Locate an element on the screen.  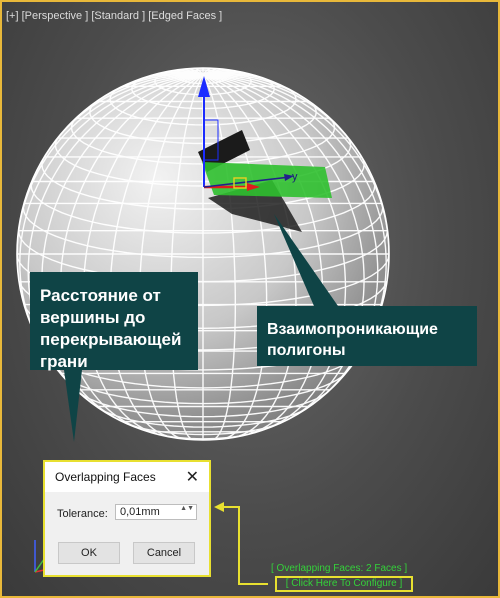
callout-distance-line-1: Расстояние от is located at coordinates (100, 295).